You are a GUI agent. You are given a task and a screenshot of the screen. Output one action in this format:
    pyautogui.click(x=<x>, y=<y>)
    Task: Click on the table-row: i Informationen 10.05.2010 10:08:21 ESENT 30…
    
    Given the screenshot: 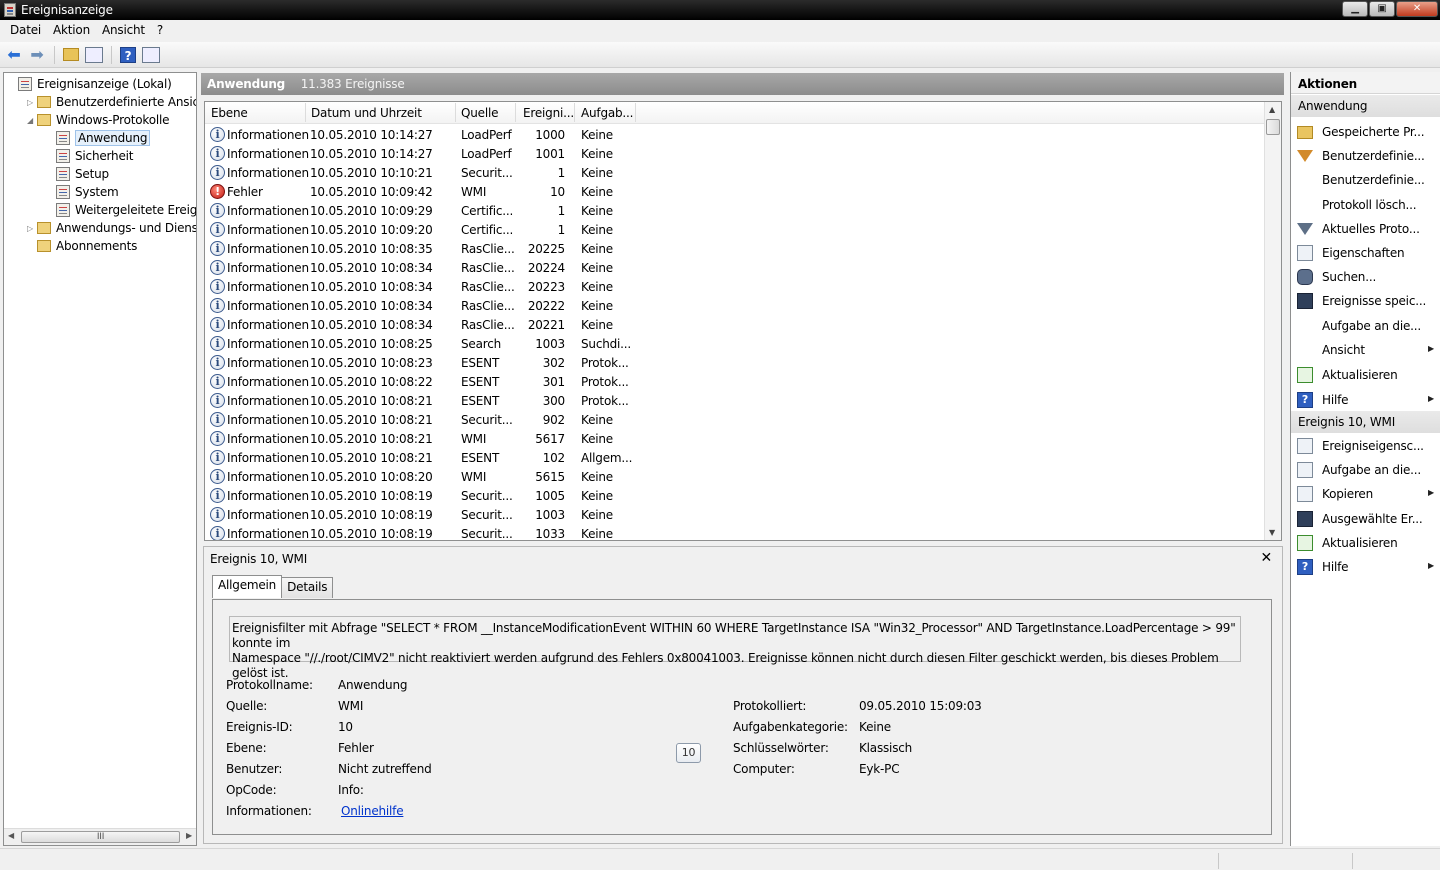 What is the action you would take?
    pyautogui.click(x=735, y=400)
    